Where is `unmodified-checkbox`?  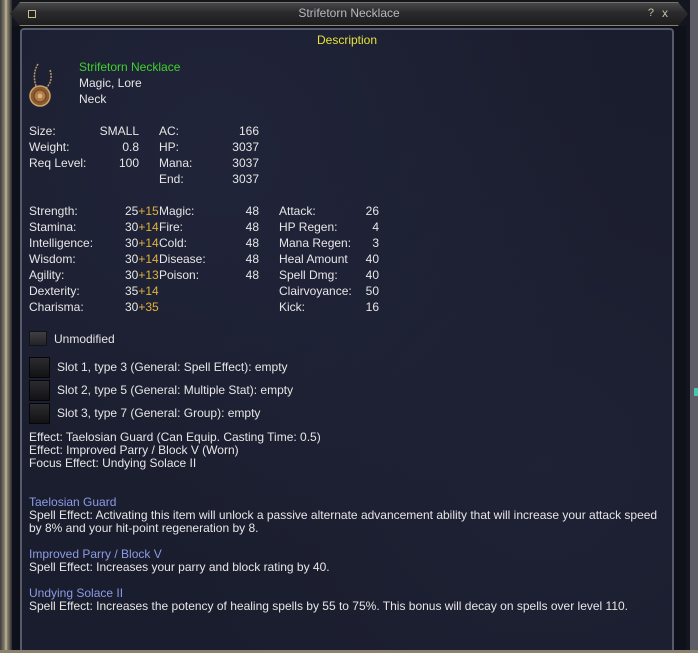 unmodified-checkbox is located at coordinates (38, 338).